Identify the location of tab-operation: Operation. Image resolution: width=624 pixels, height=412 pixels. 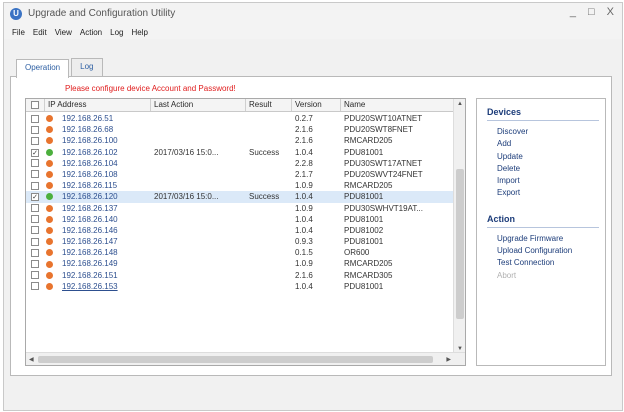
(43, 68).